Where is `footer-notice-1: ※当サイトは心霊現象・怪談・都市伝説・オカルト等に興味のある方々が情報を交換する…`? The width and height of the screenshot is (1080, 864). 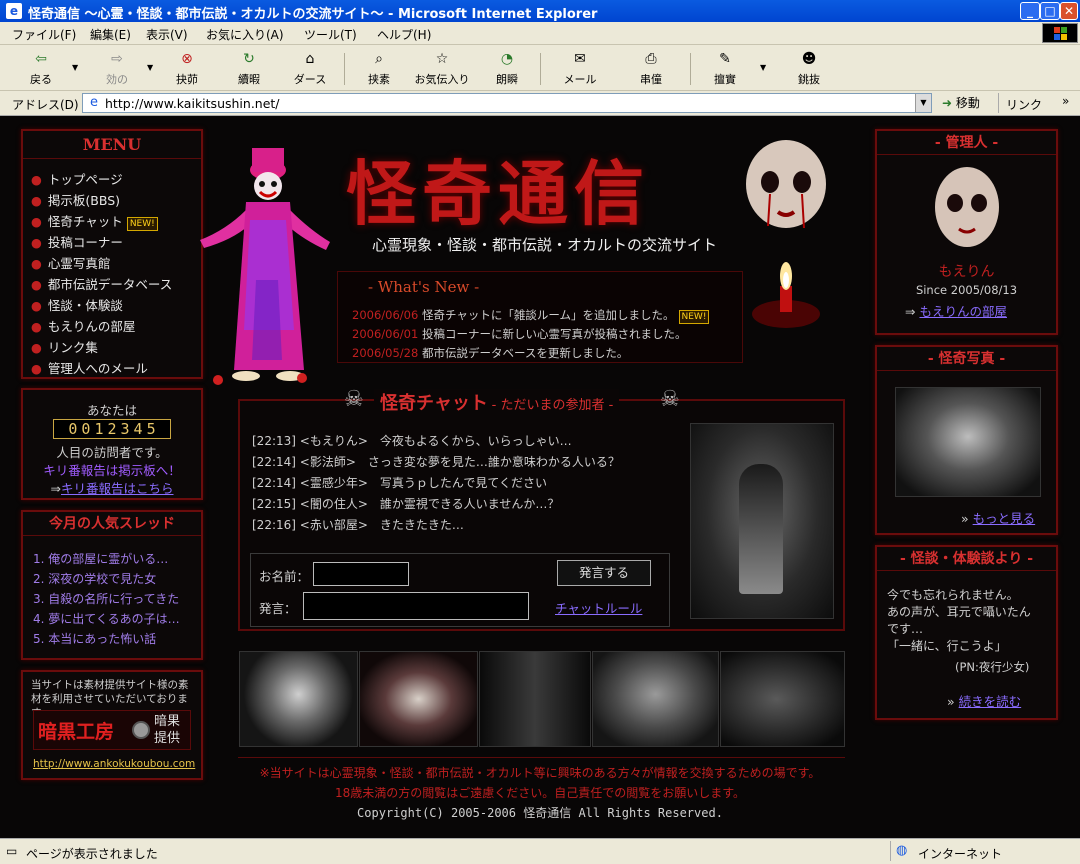 footer-notice-1: ※当サイトは心霊現象・怪談・都市伝説・オカルト等に興味のある方々が情報を交換する… is located at coordinates (540, 773).